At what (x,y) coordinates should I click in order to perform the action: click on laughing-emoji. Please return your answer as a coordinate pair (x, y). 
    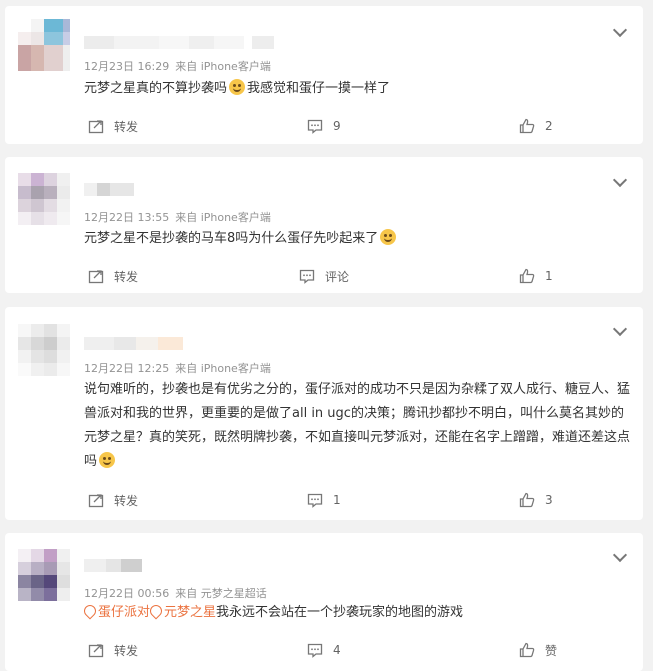
    Looking at the image, I should click on (107, 460).